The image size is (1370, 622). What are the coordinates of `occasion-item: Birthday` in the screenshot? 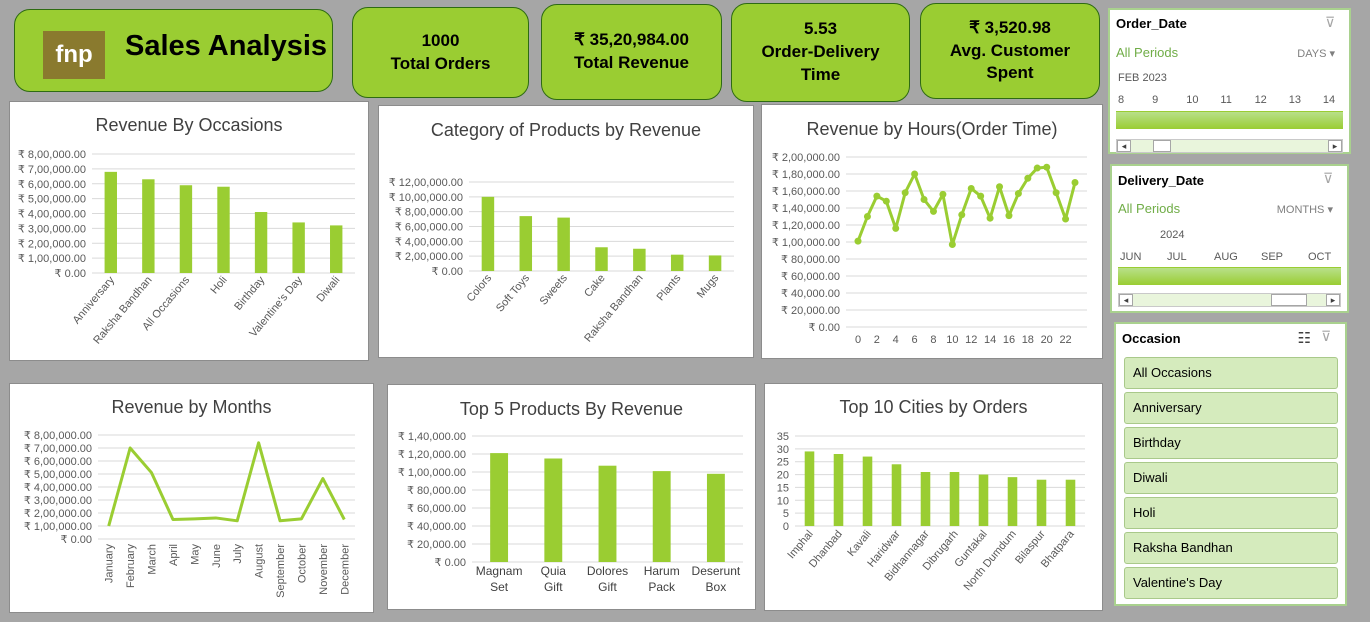 It's located at (1231, 443).